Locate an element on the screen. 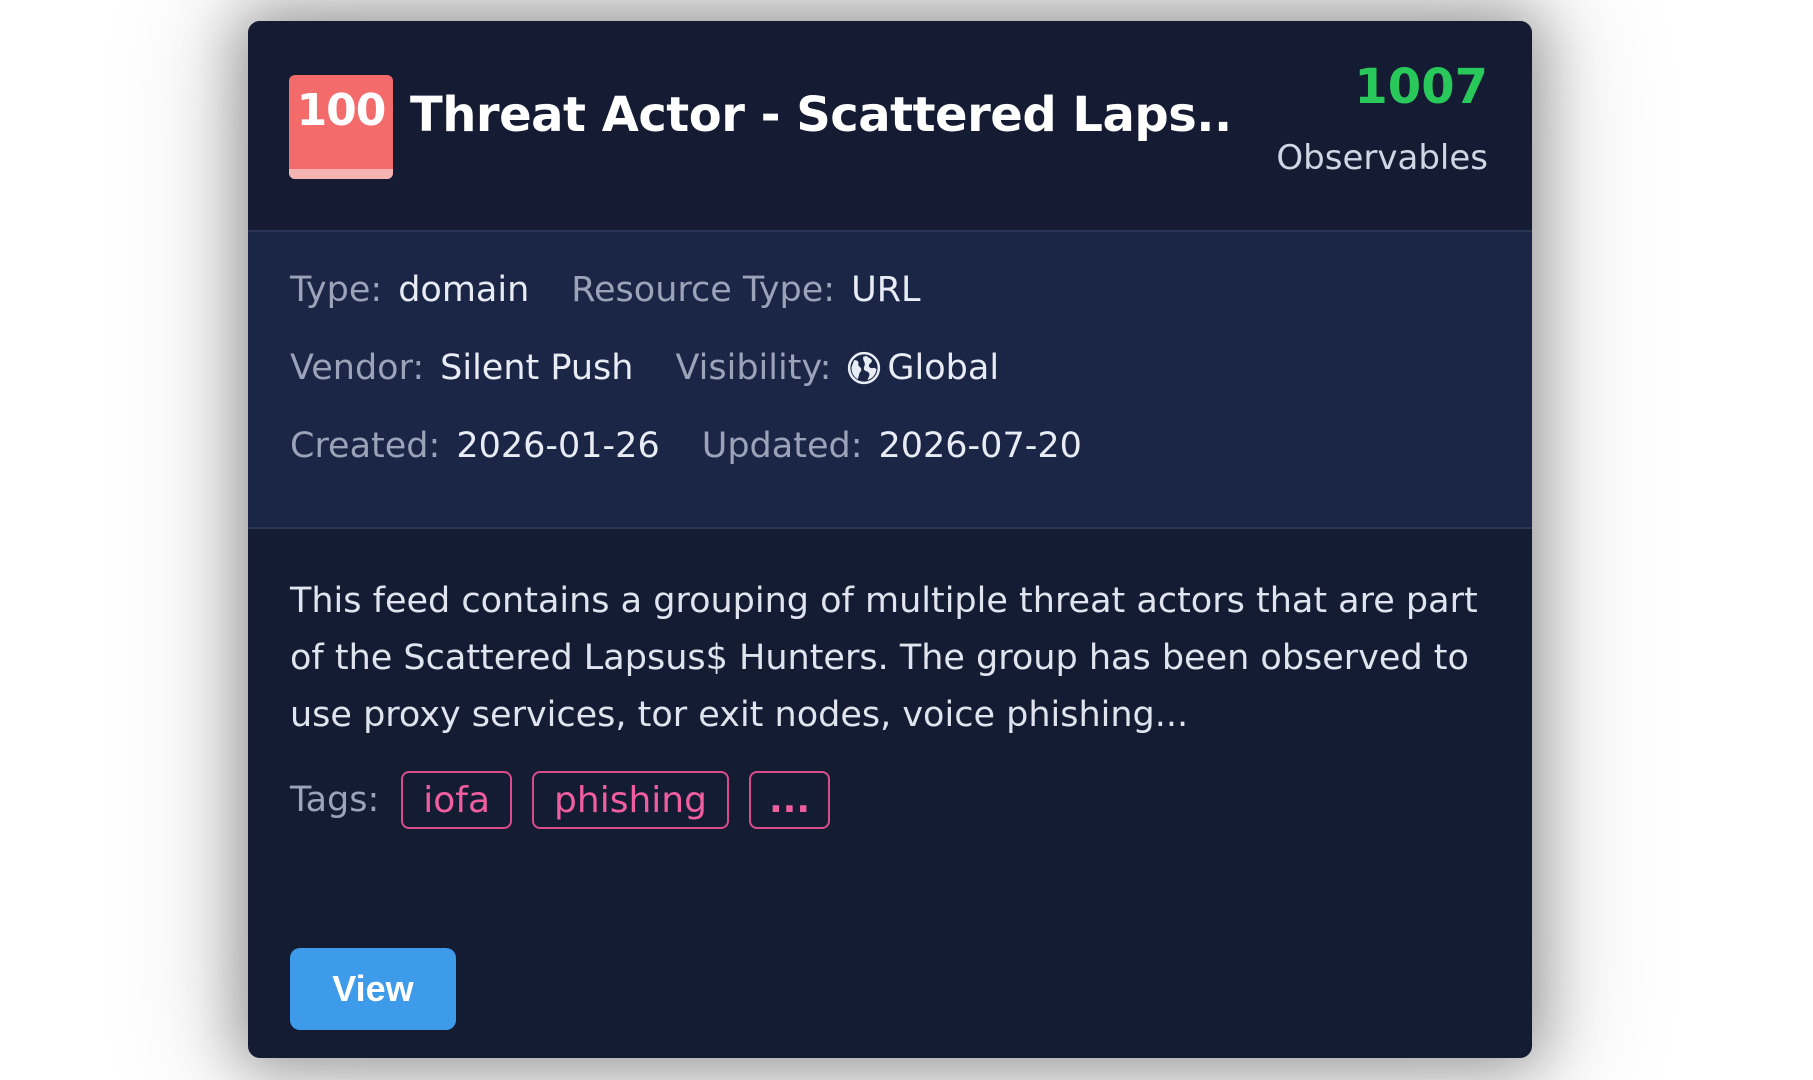 The width and height of the screenshot is (1813, 1080). view-button: View is located at coordinates (373, 989).